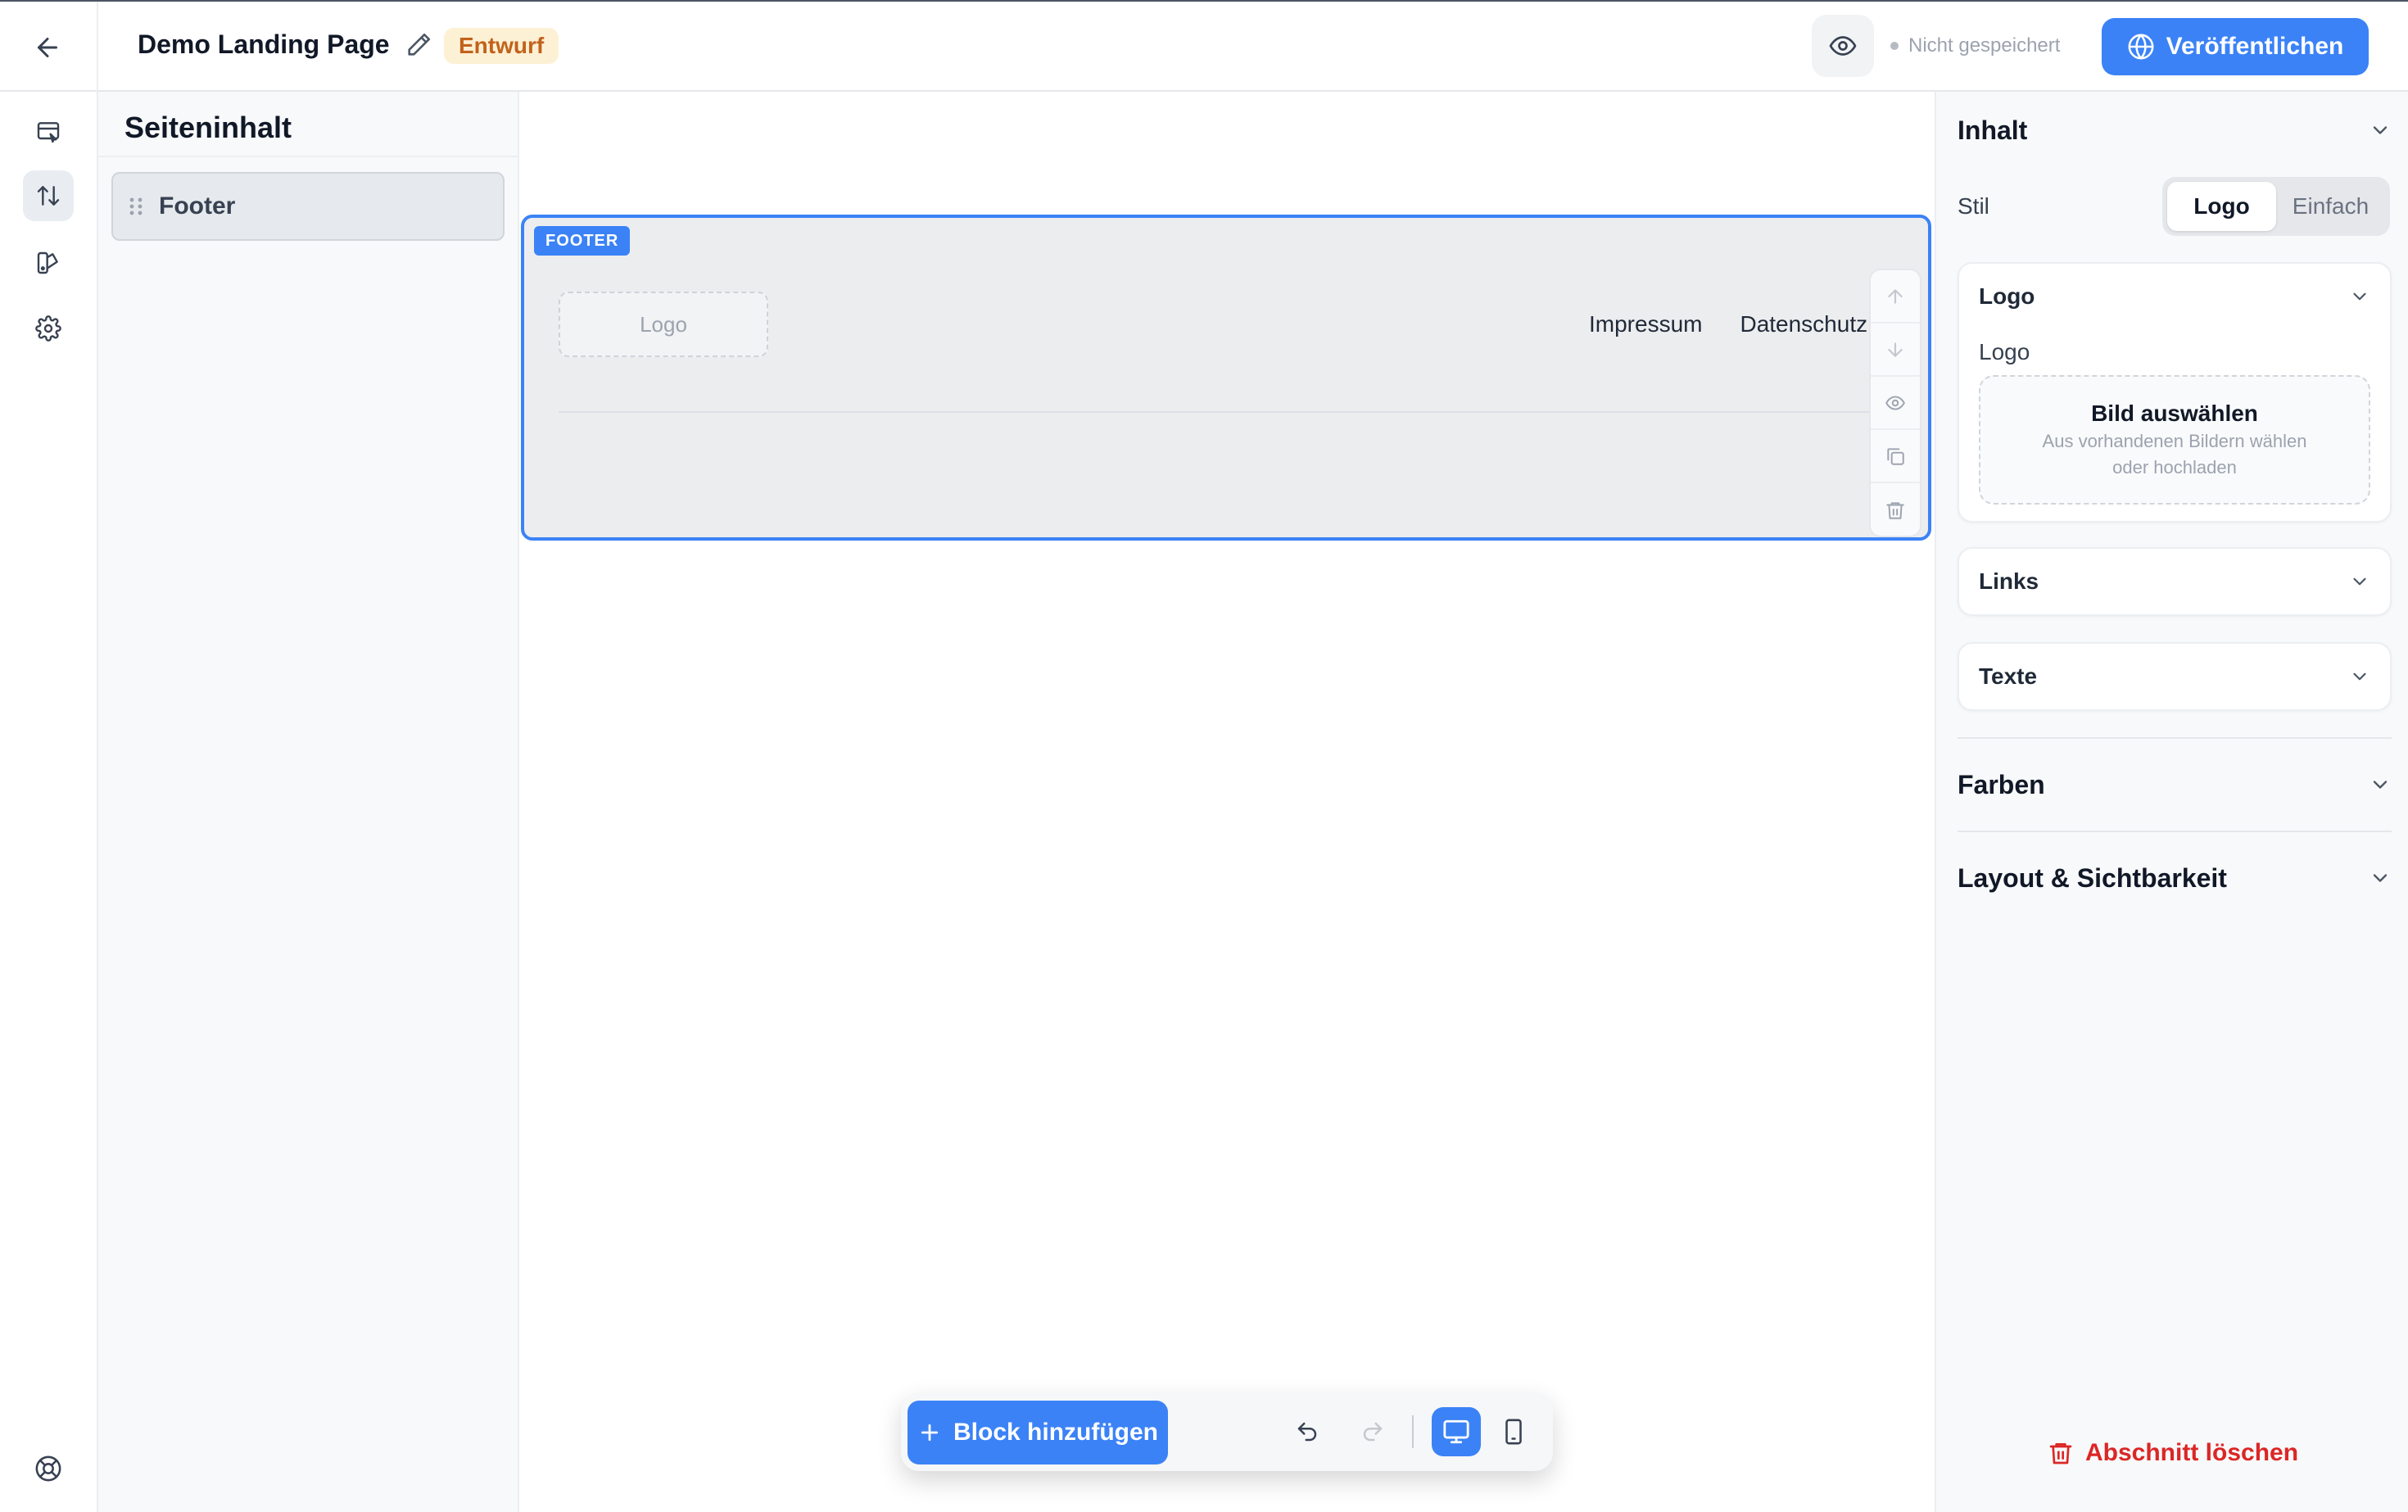 This screenshot has height=1512, width=2408. I want to click on delete-block-button, so click(1895, 509).